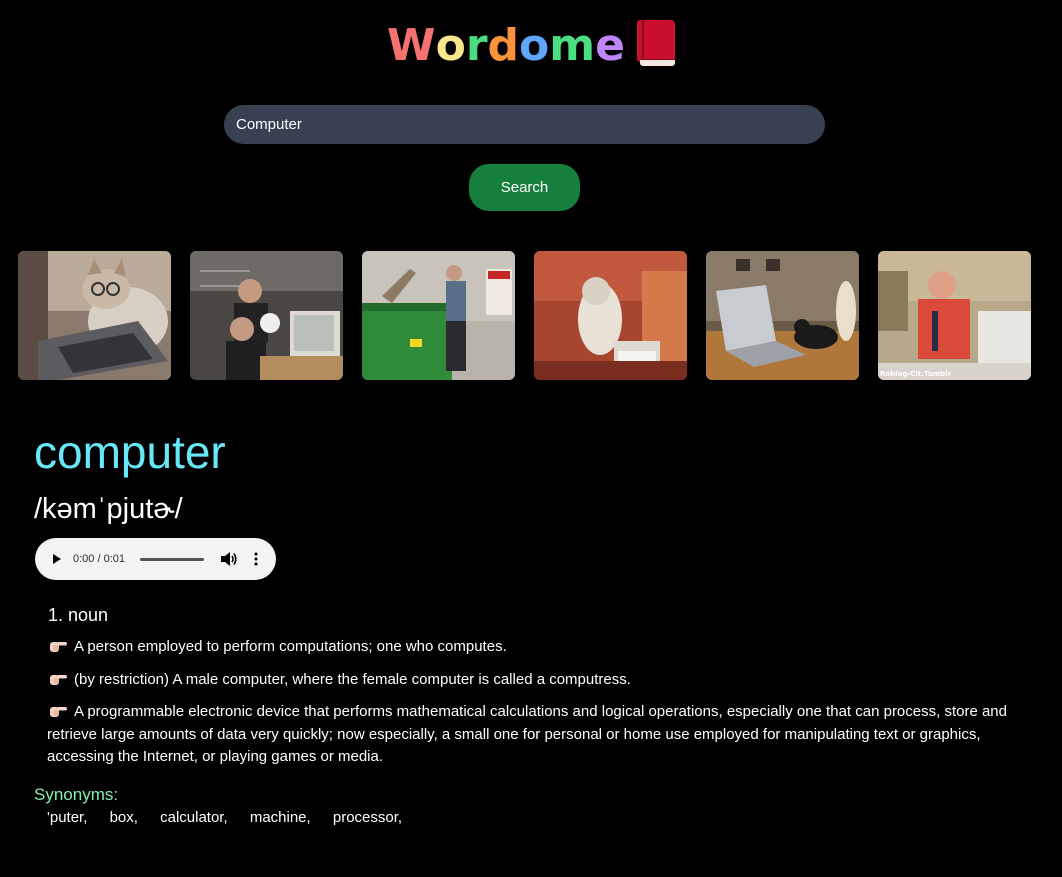 Image resolution: width=1062 pixels, height=877 pixels. Describe the element at coordinates (782, 315) in the screenshot. I see `gif-cat-pushing-laptop` at that location.